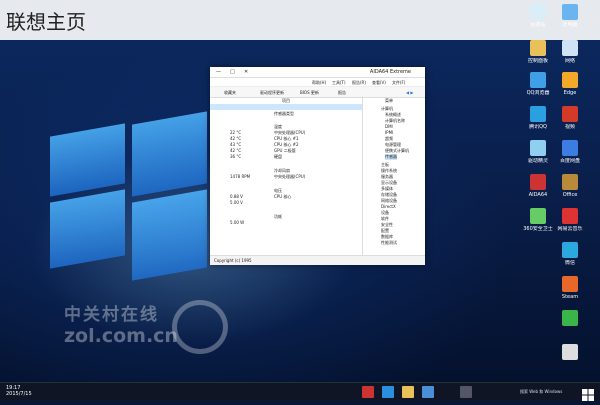 This screenshot has height=405, width=600. Describe the element at coordinates (389, 243) in the screenshot. I see `tree-item: 性能测试` at that location.